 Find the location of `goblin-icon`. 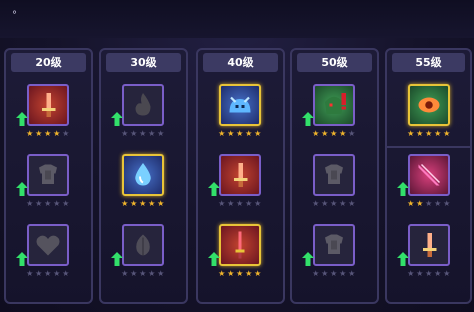

goblin-icon is located at coordinates (334, 105).